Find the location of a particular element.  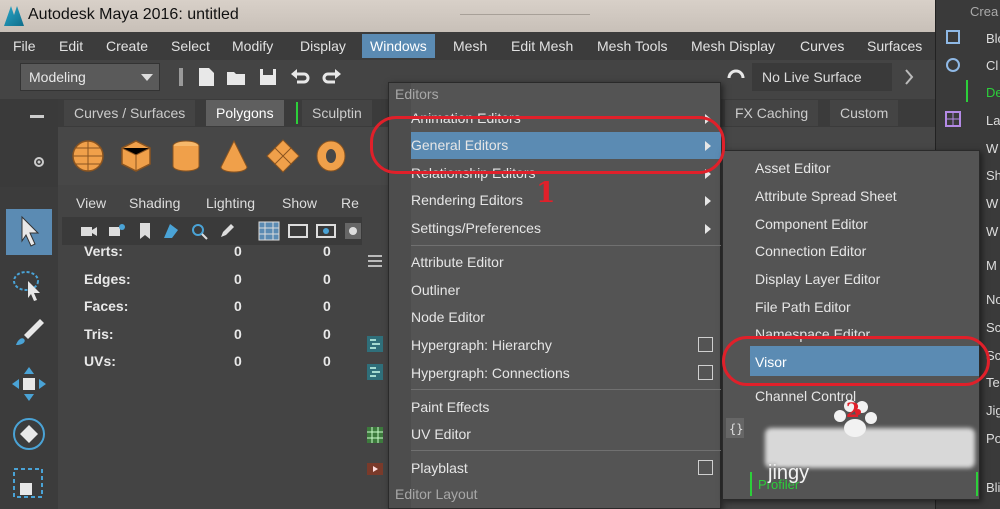

submenu-item-component-editor: Component Editor is located at coordinates (811, 224).